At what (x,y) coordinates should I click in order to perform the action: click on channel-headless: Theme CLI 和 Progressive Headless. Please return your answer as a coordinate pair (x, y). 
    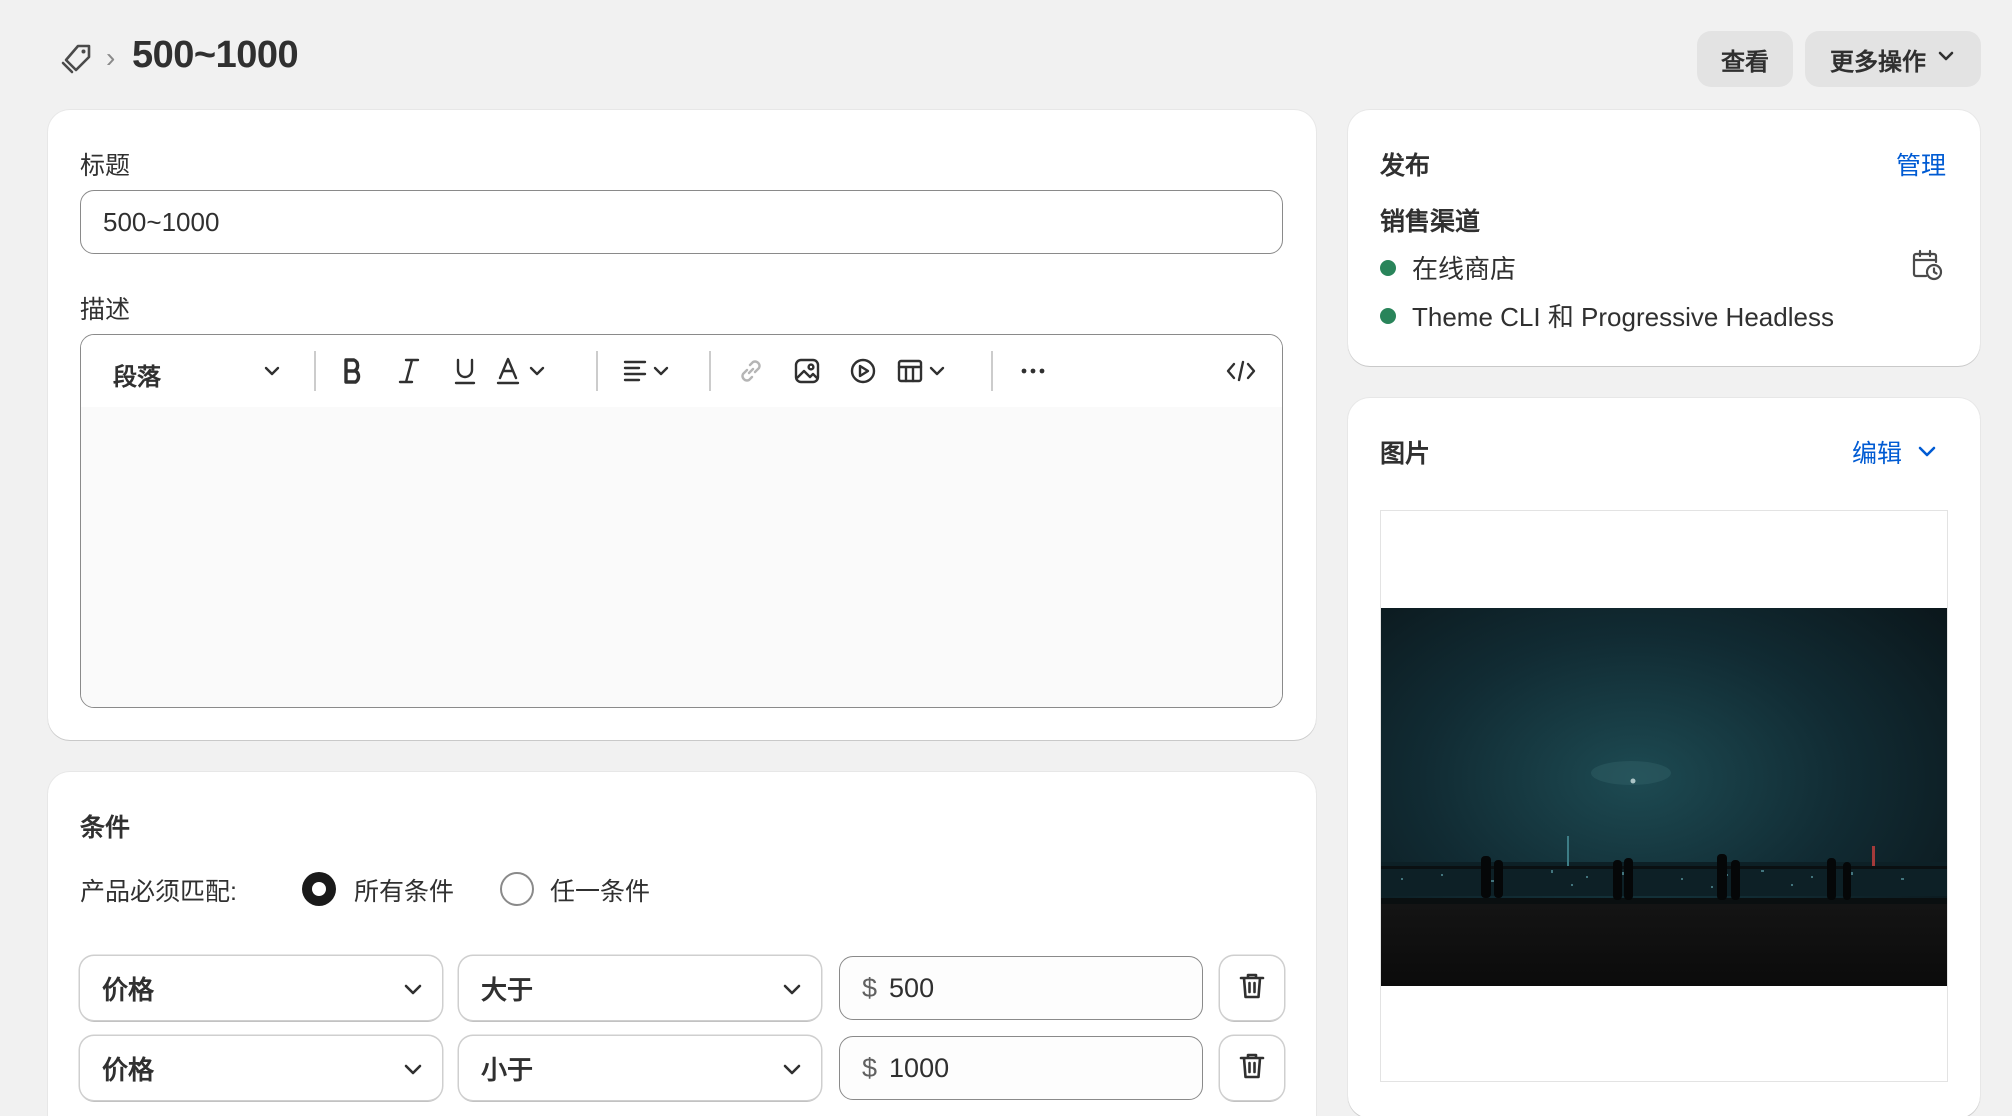
    Looking at the image, I should click on (1623, 317).